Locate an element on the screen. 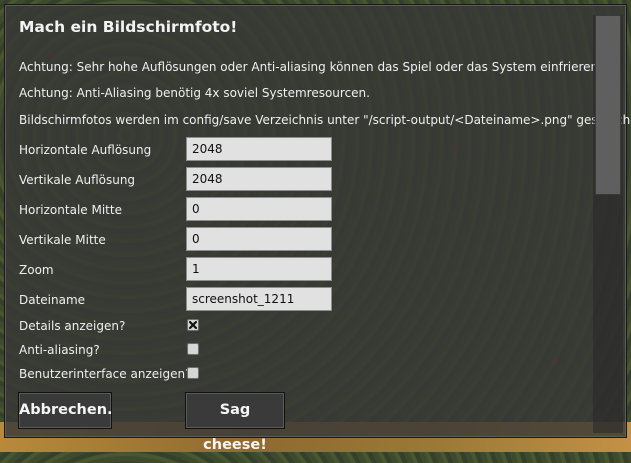 The image size is (631, 463). show-details-label: Details anzeigen? is located at coordinates (72, 326).